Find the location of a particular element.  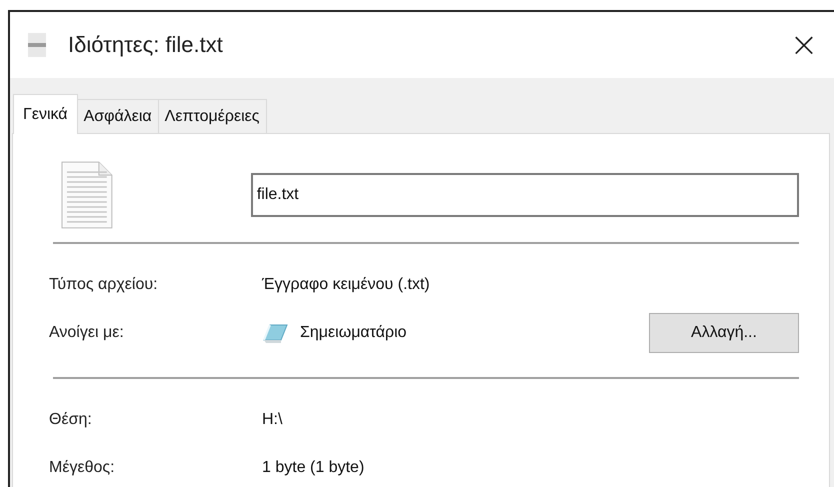

property-value: Έγγραφο κειμένου (.txt) is located at coordinates (346, 285).